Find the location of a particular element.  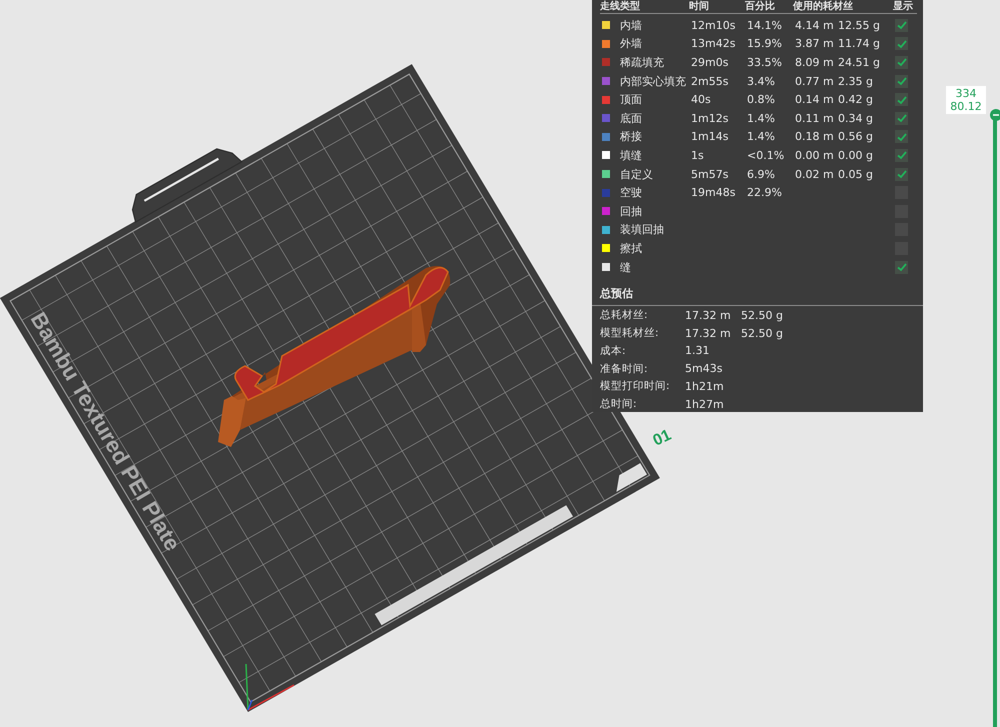

line-type-name: 装填回抽 is located at coordinates (642, 230).